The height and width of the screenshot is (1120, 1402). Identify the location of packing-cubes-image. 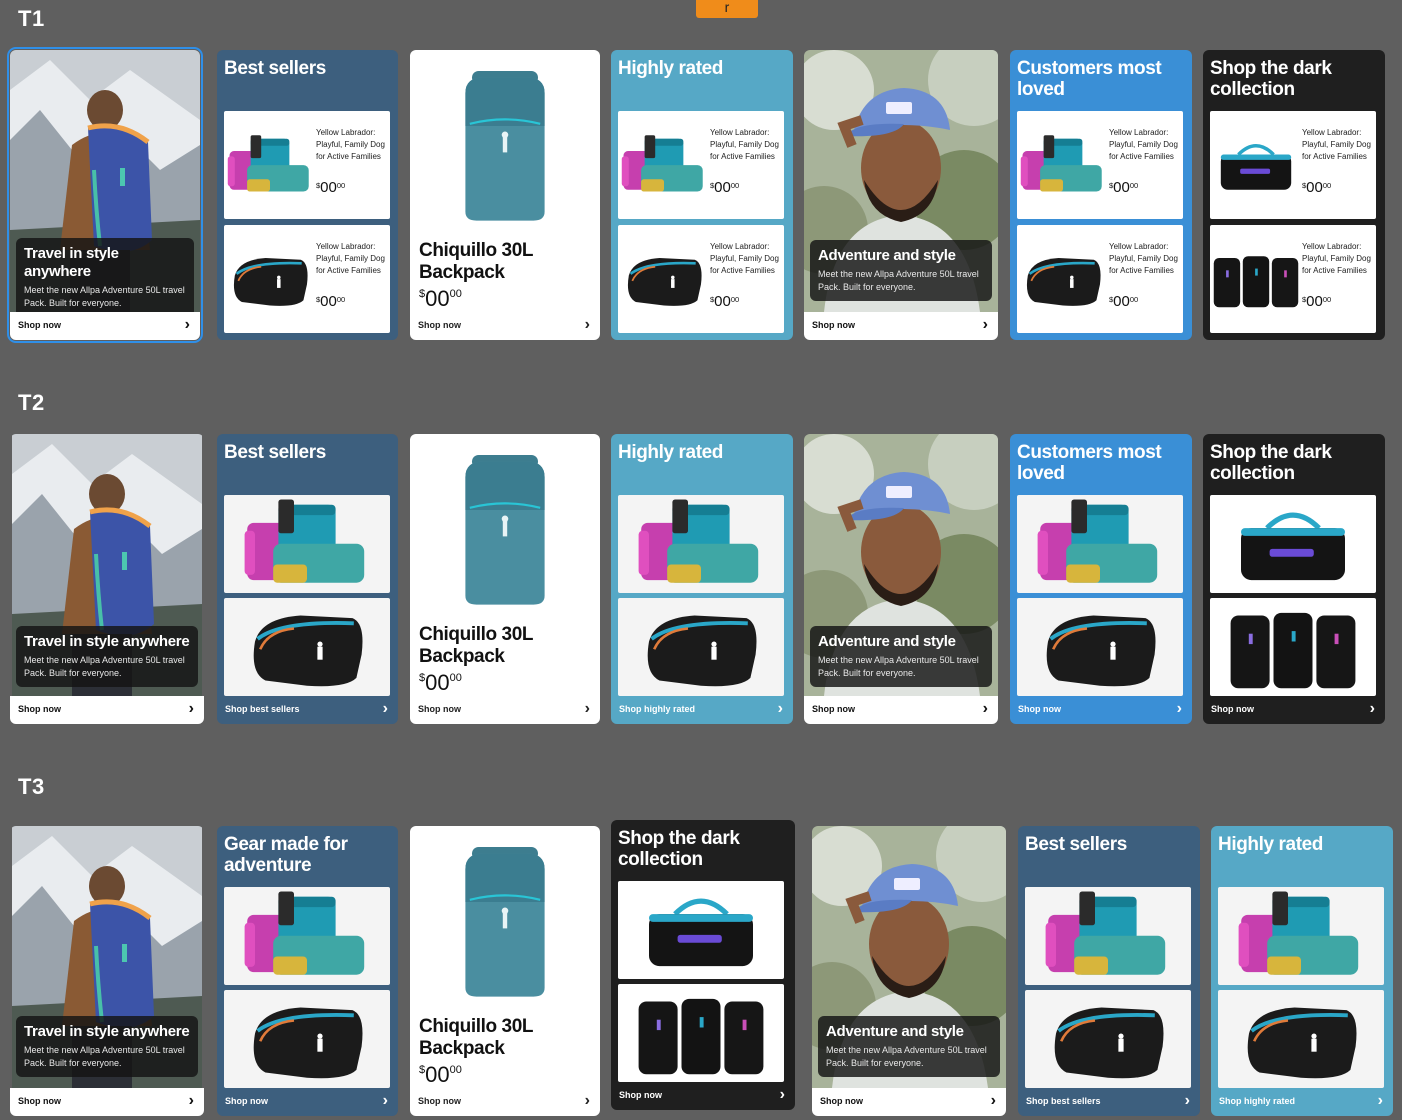
(1301, 937).